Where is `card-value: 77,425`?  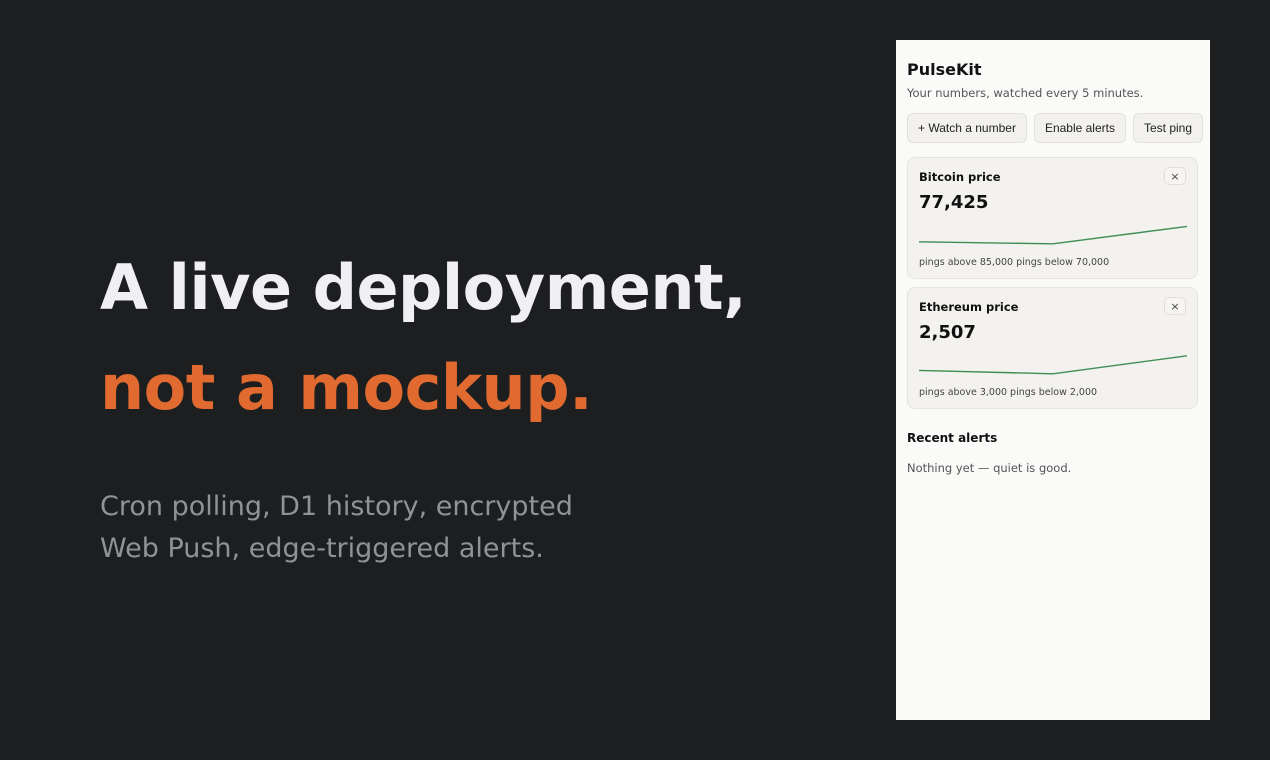
card-value: 77,425 is located at coordinates (954, 202).